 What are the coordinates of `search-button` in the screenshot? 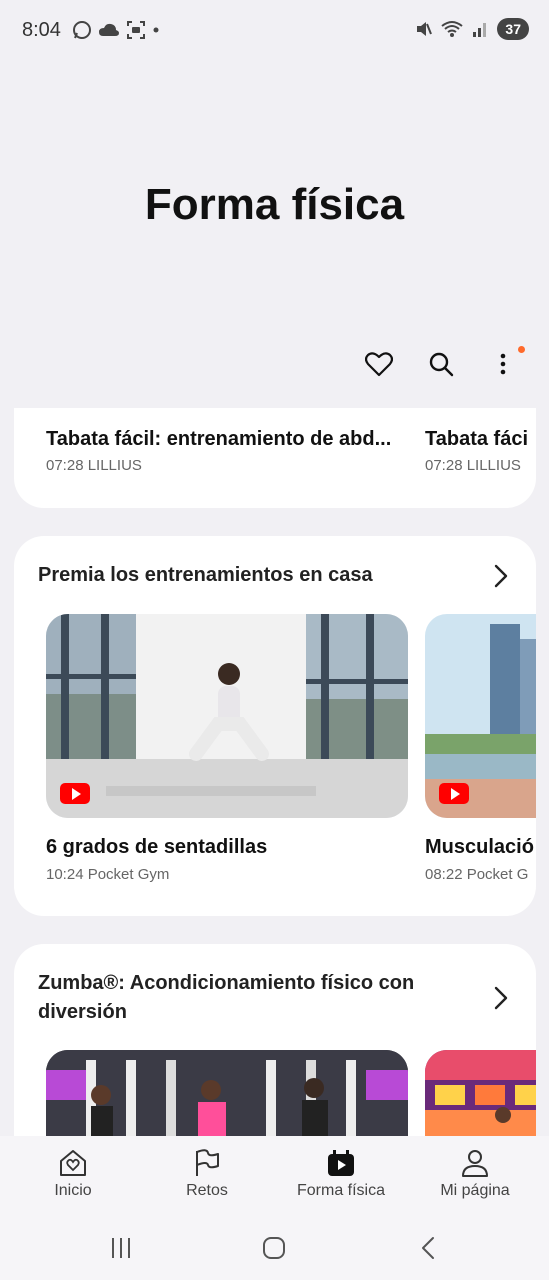 It's located at (441, 364).